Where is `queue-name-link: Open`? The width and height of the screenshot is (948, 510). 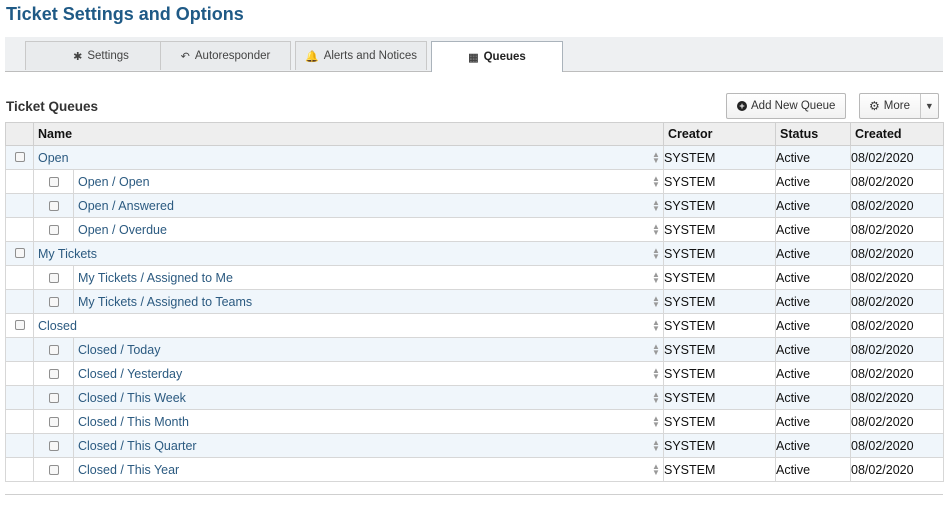 queue-name-link: Open is located at coordinates (342, 158).